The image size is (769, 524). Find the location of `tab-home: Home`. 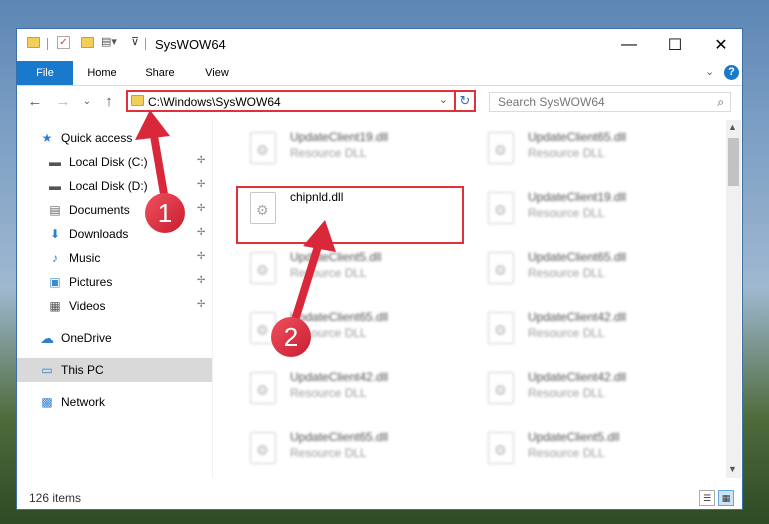

tab-home: Home is located at coordinates (102, 73).